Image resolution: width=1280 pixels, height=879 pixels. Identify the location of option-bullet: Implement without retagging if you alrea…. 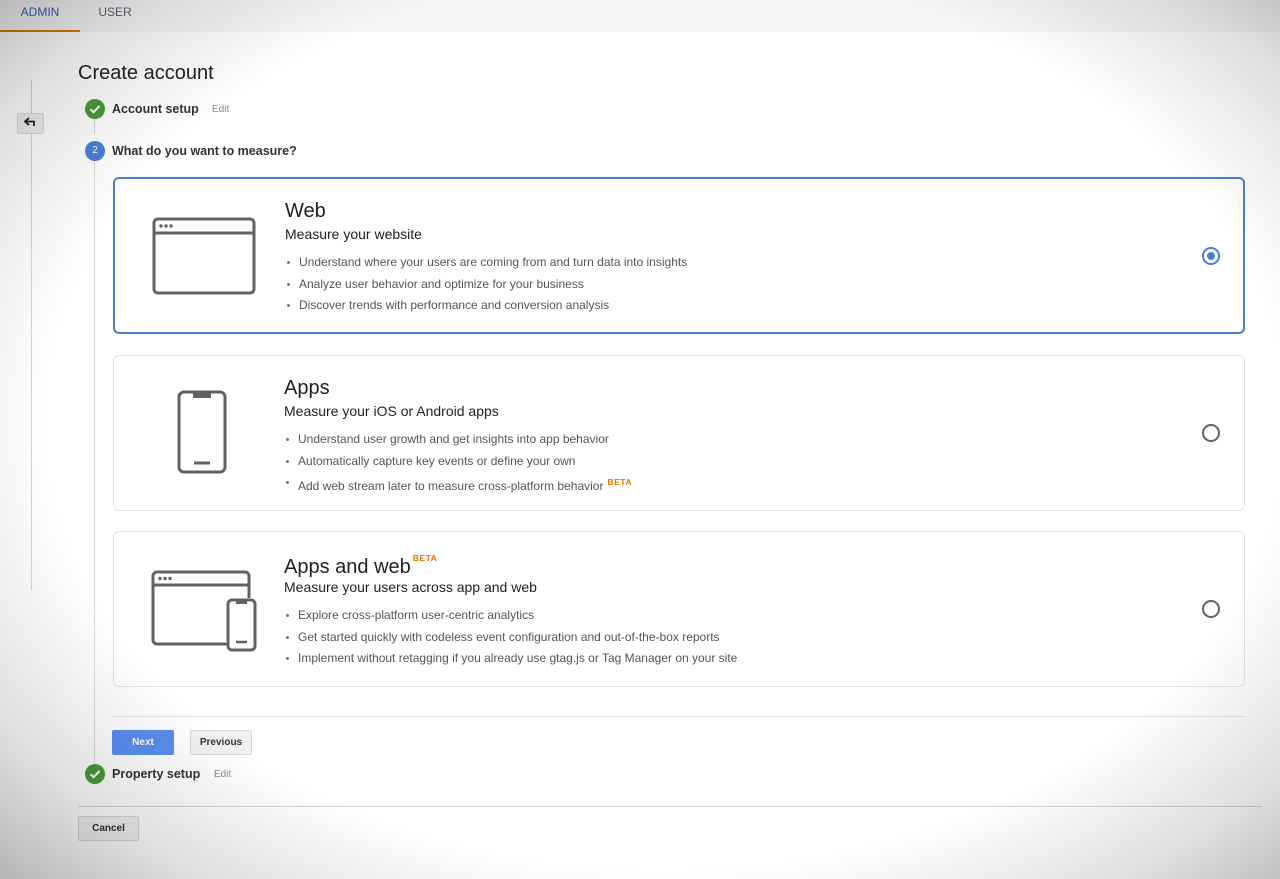
(510, 659).